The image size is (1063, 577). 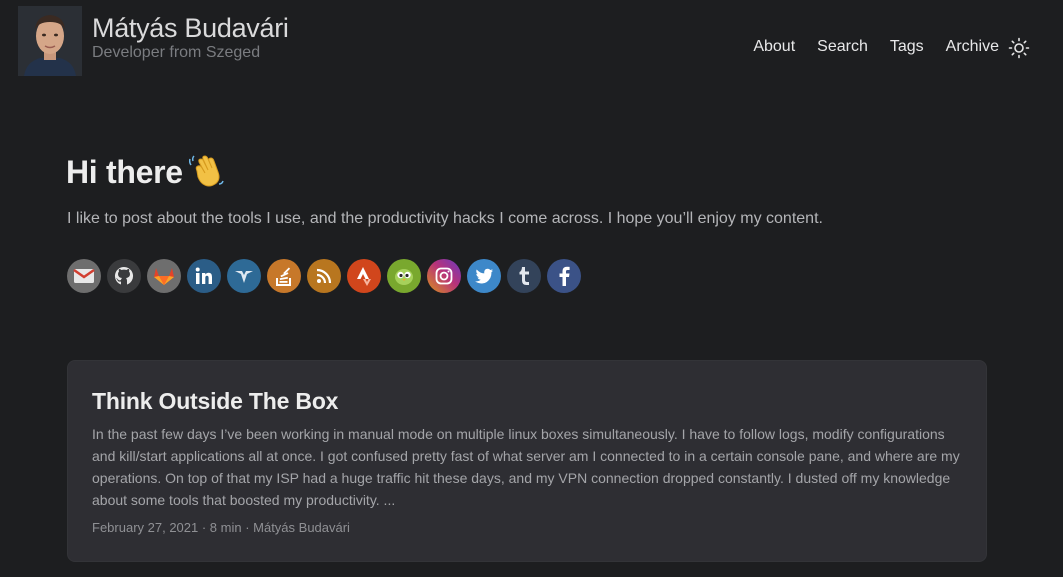 I want to click on nav-about: About, so click(x=774, y=47).